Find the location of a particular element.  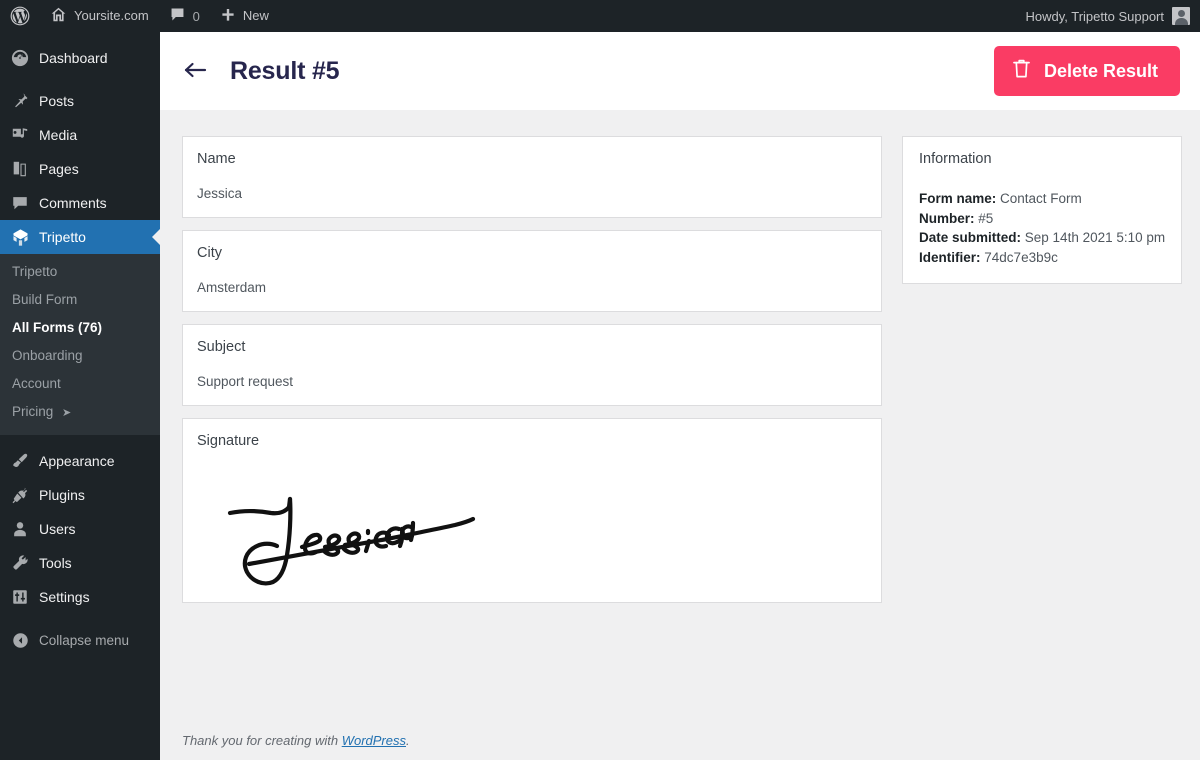

sidebar-item-pages: Pages is located at coordinates (80, 169).